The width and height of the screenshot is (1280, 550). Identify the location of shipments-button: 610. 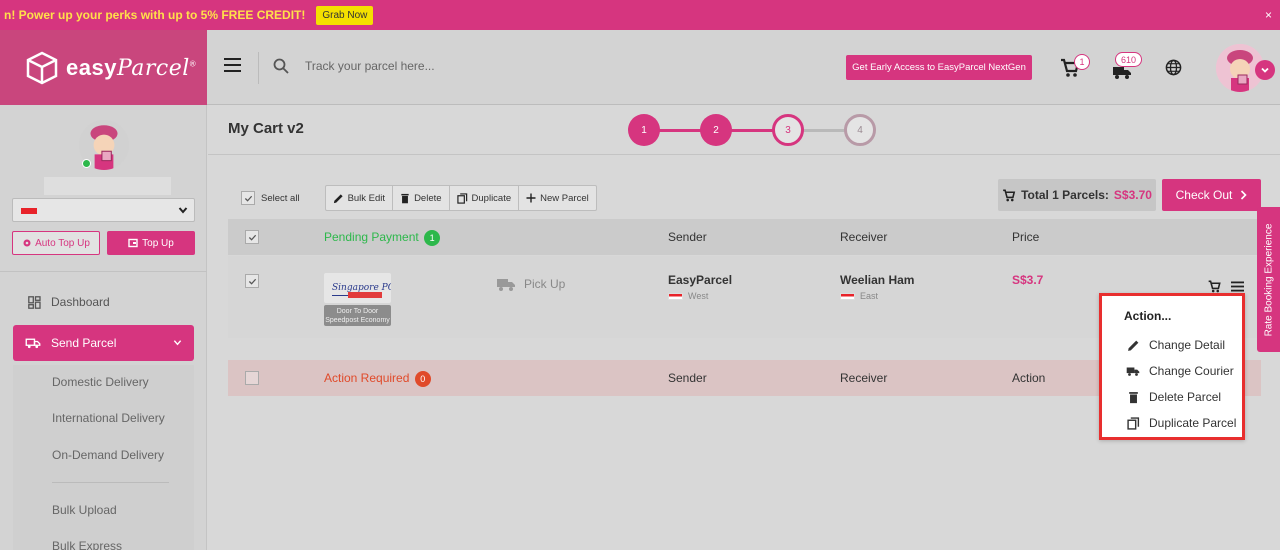
(1129, 67).